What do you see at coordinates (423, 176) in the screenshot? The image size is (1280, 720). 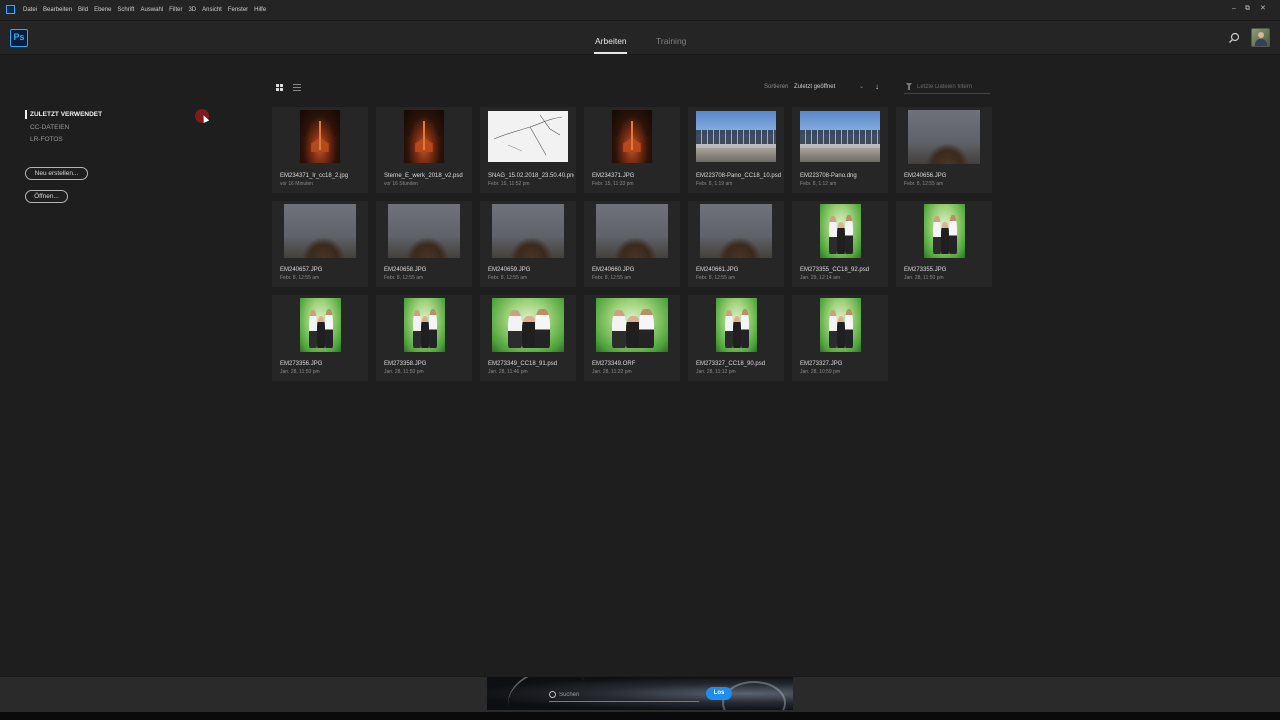 I see `file-name: Sterne_E_werk_2018_v2.psd` at bounding box center [423, 176].